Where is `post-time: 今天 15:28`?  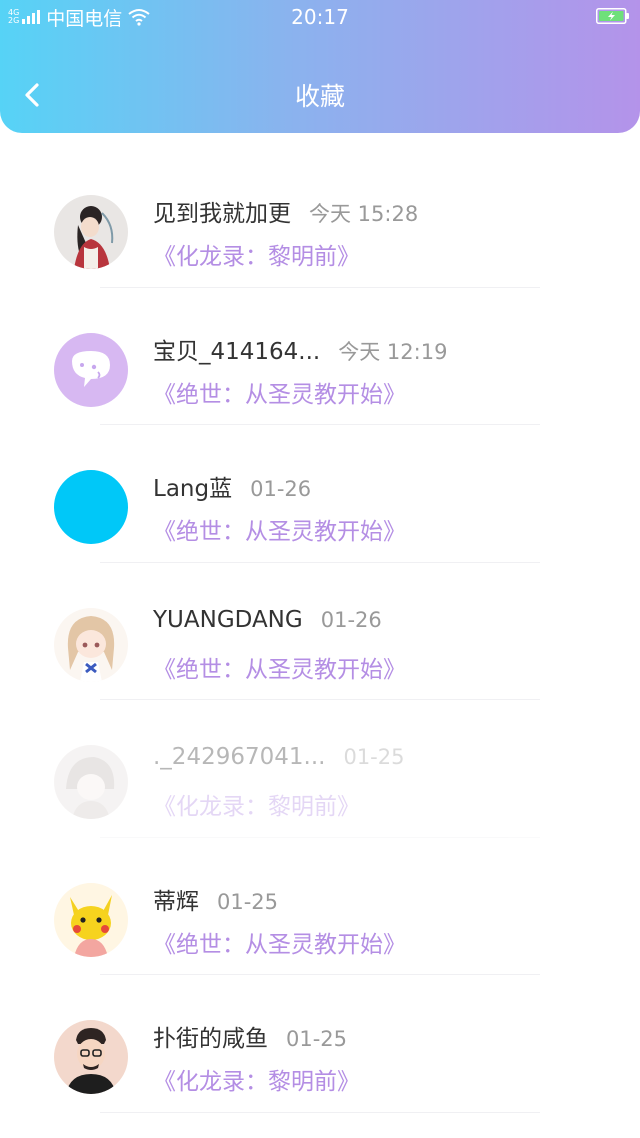
post-time: 今天 15:28 is located at coordinates (364, 214).